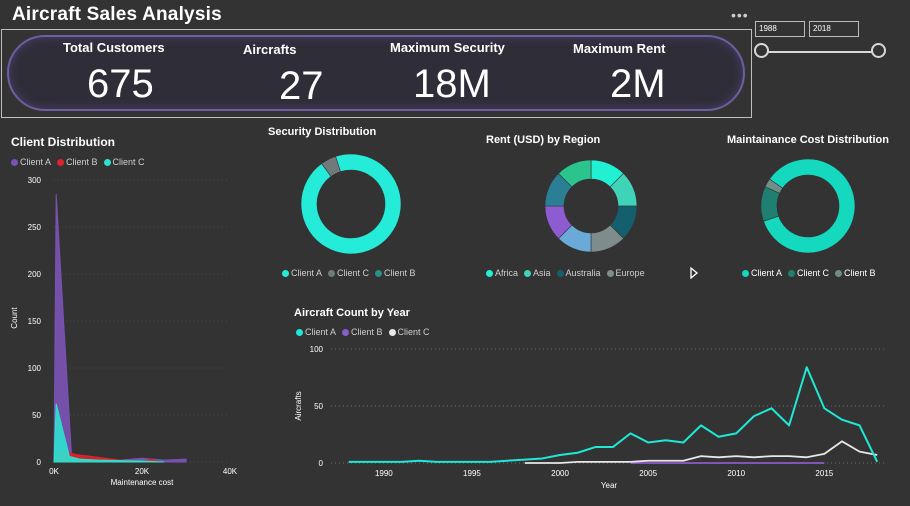  I want to click on x-tick-label: 2015, so click(824, 473).